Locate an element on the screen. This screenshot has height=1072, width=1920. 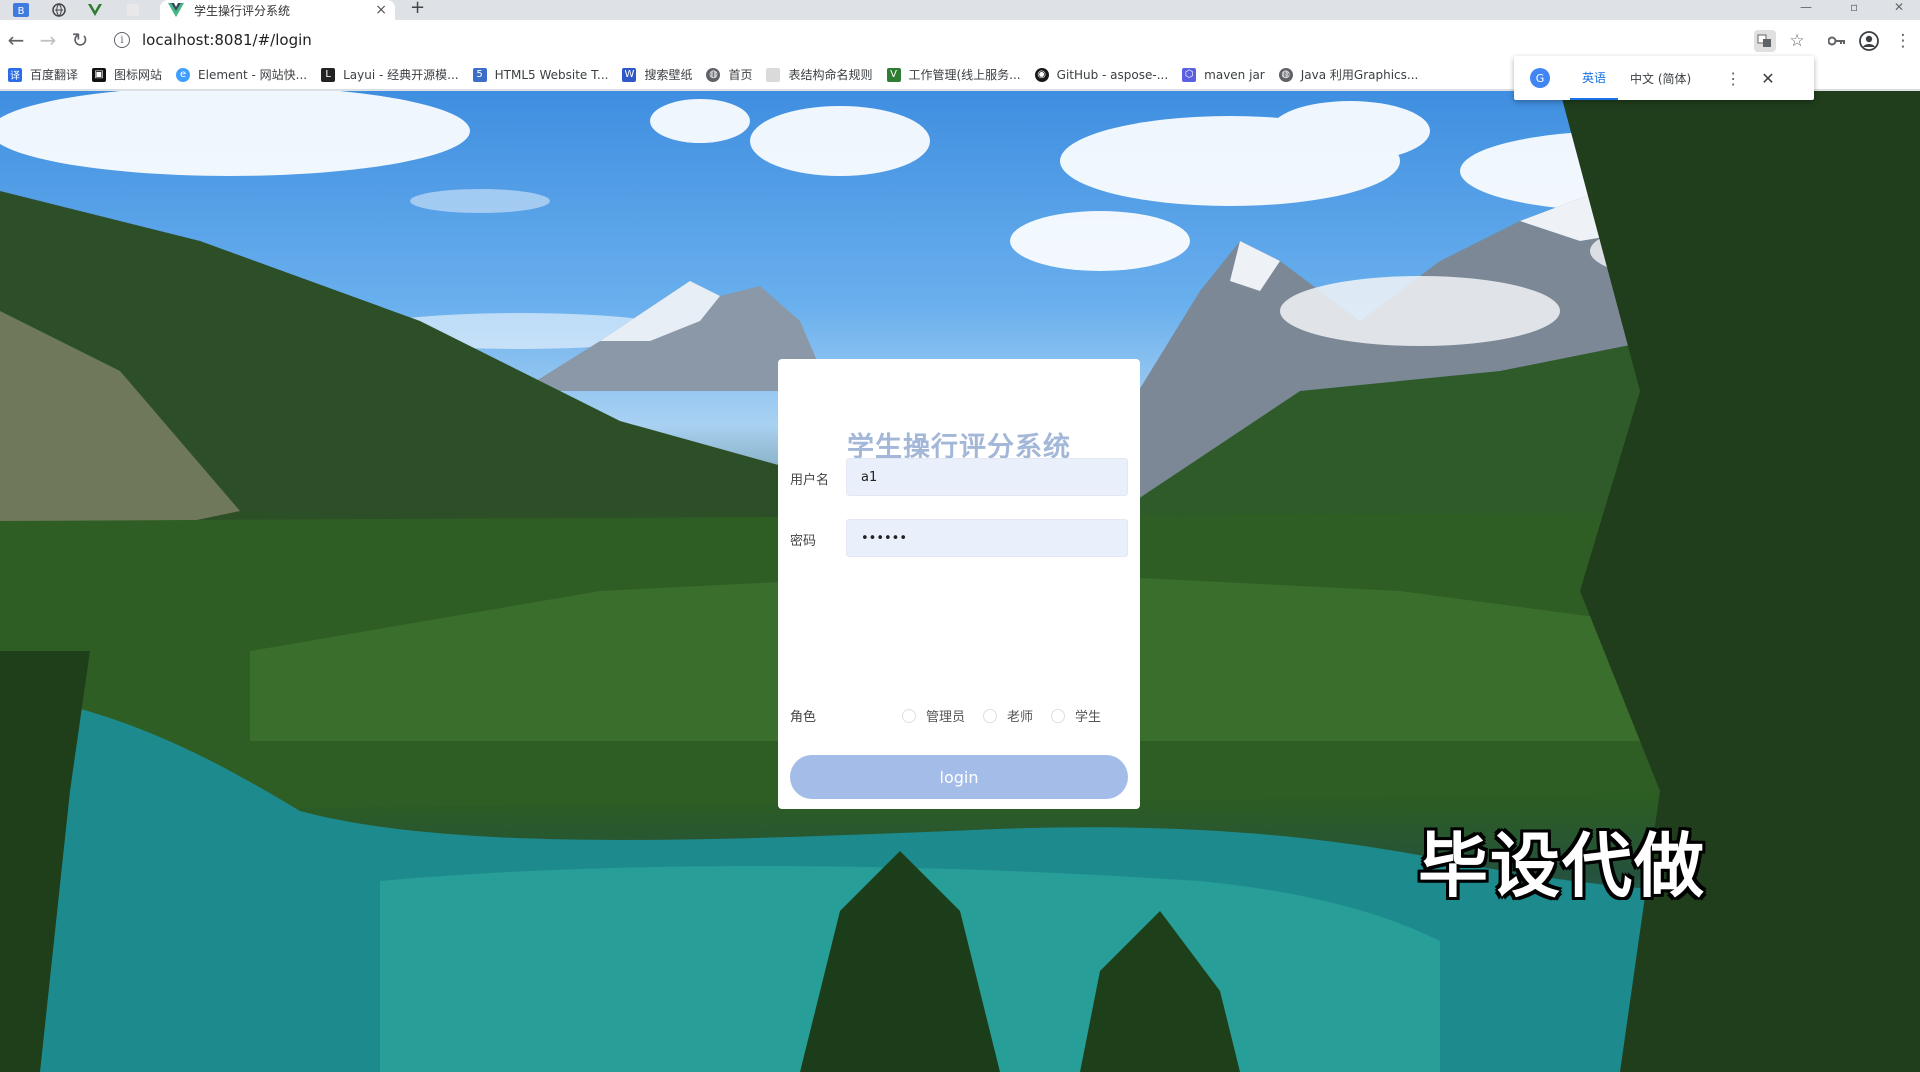
maximize-icon: ▫ is located at coordinates (1854, 7).